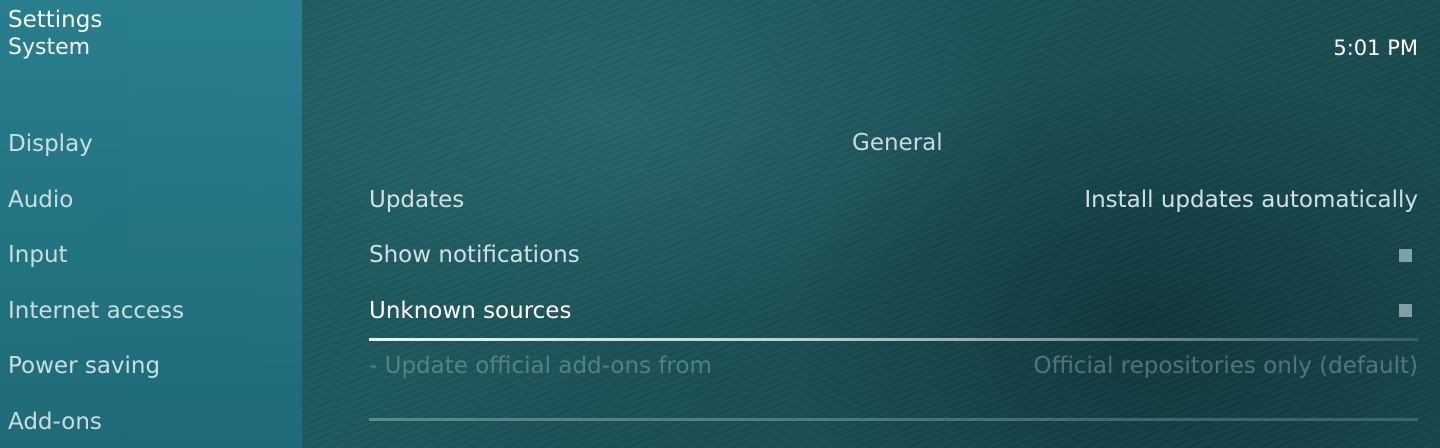 Image resolution: width=1440 pixels, height=448 pixels. I want to click on sidebar-item-label: Add-ons, so click(55, 421).